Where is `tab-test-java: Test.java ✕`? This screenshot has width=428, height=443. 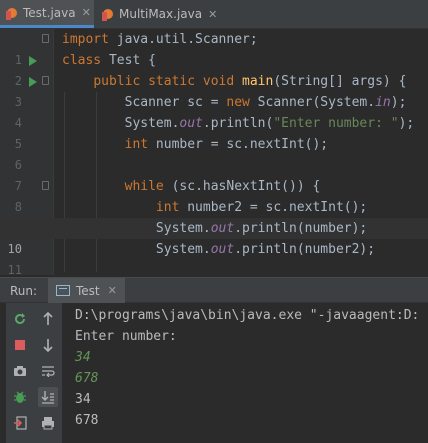
tab-test-java: Test.java ✕ is located at coordinates (47, 14).